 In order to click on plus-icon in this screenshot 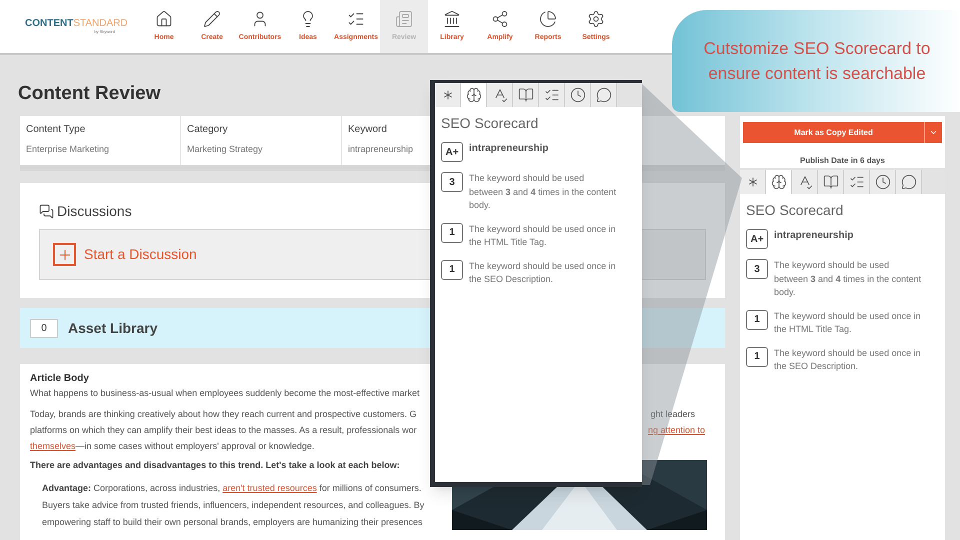, I will do `click(64, 254)`.